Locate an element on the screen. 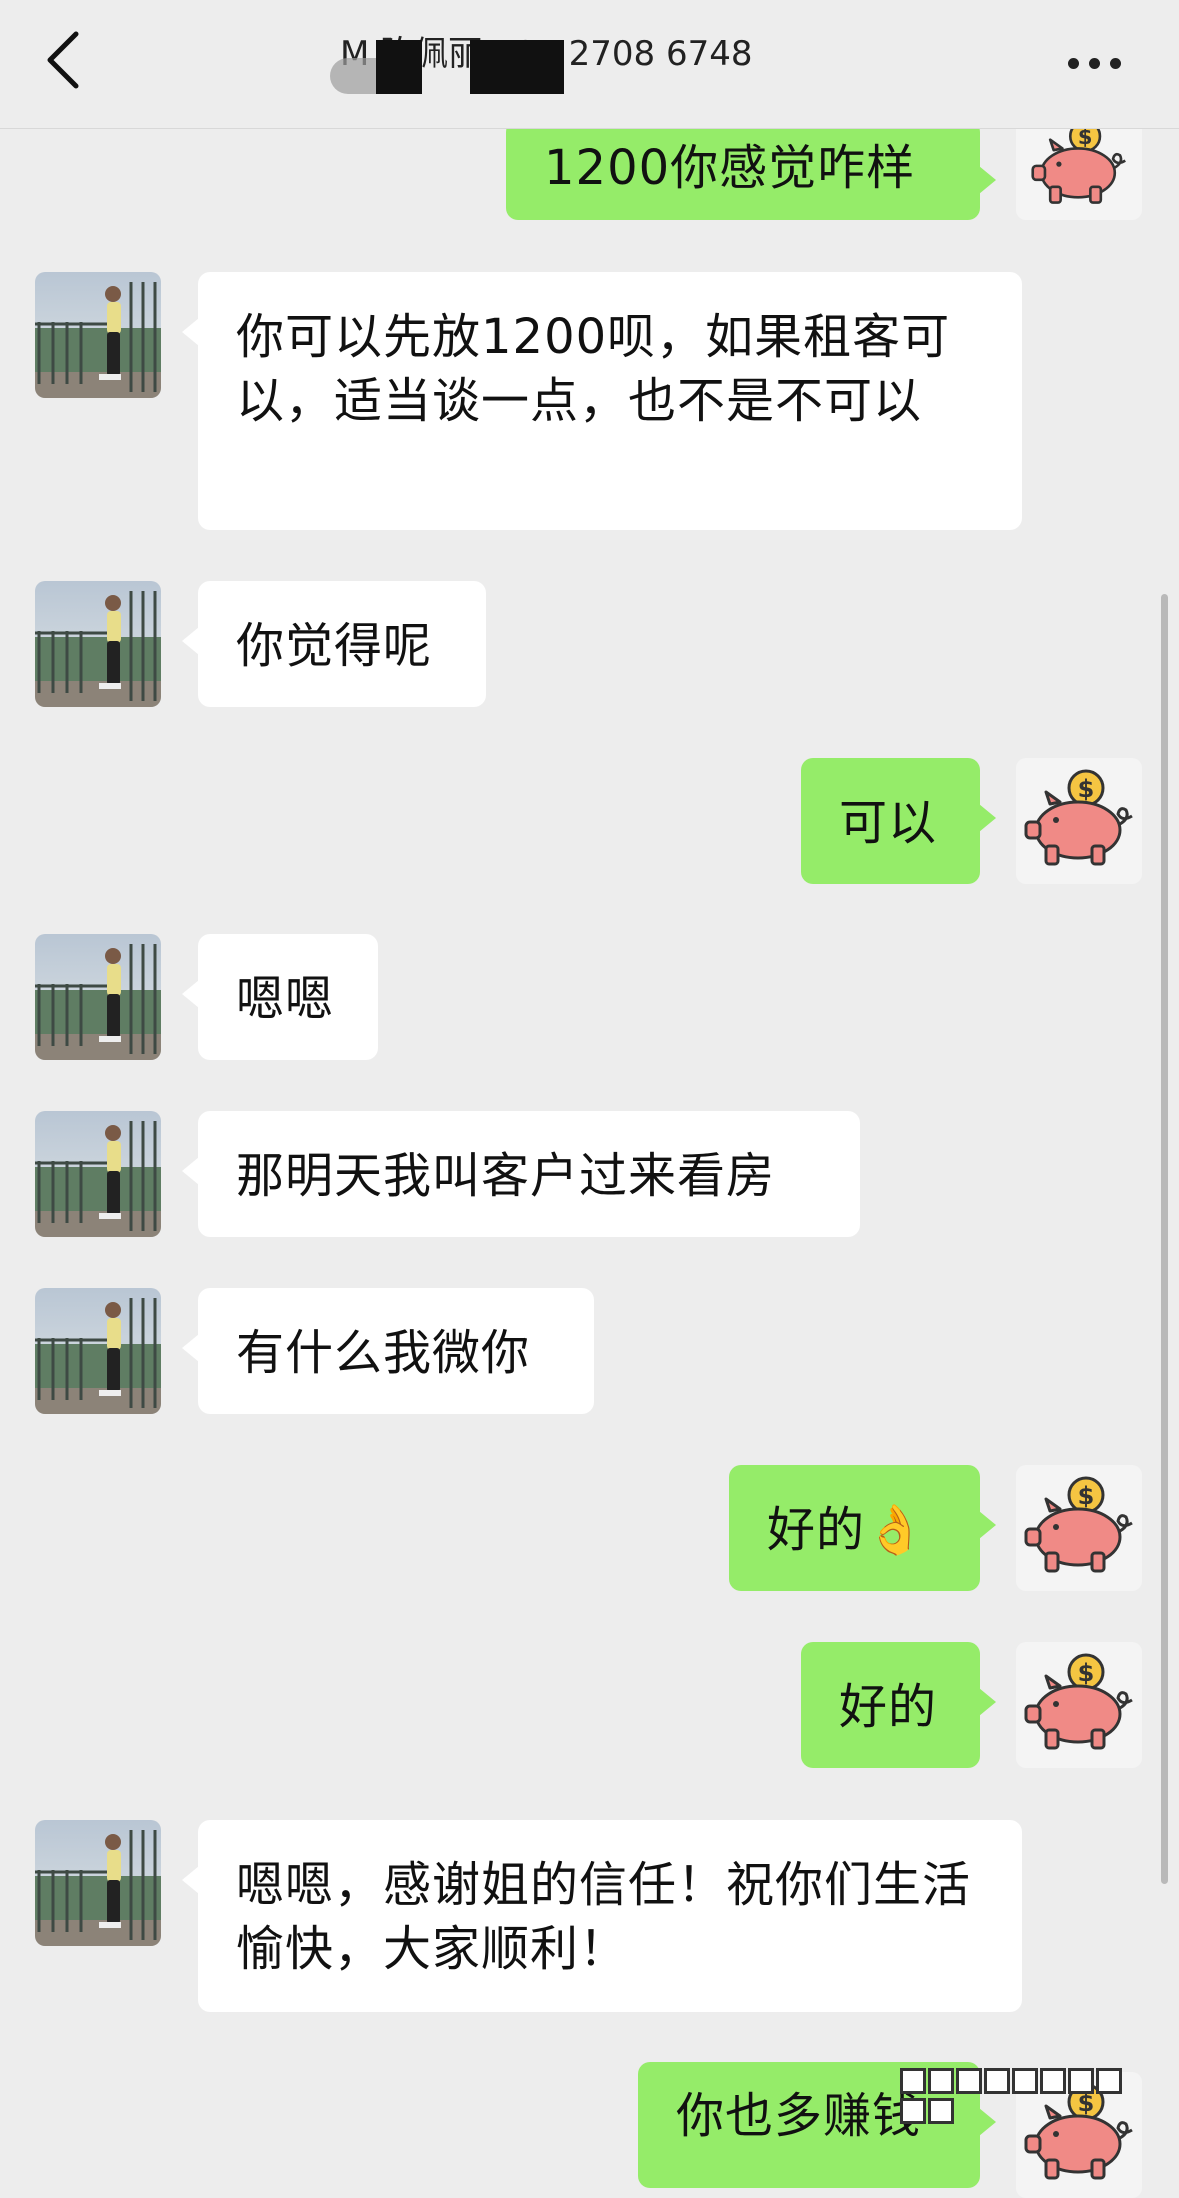 This screenshot has width=1179, height=2198. message-bubble: 嗯嗯，感谢姐的信任！祝你们生活愉快，大家顺利！ is located at coordinates (602, 1916).